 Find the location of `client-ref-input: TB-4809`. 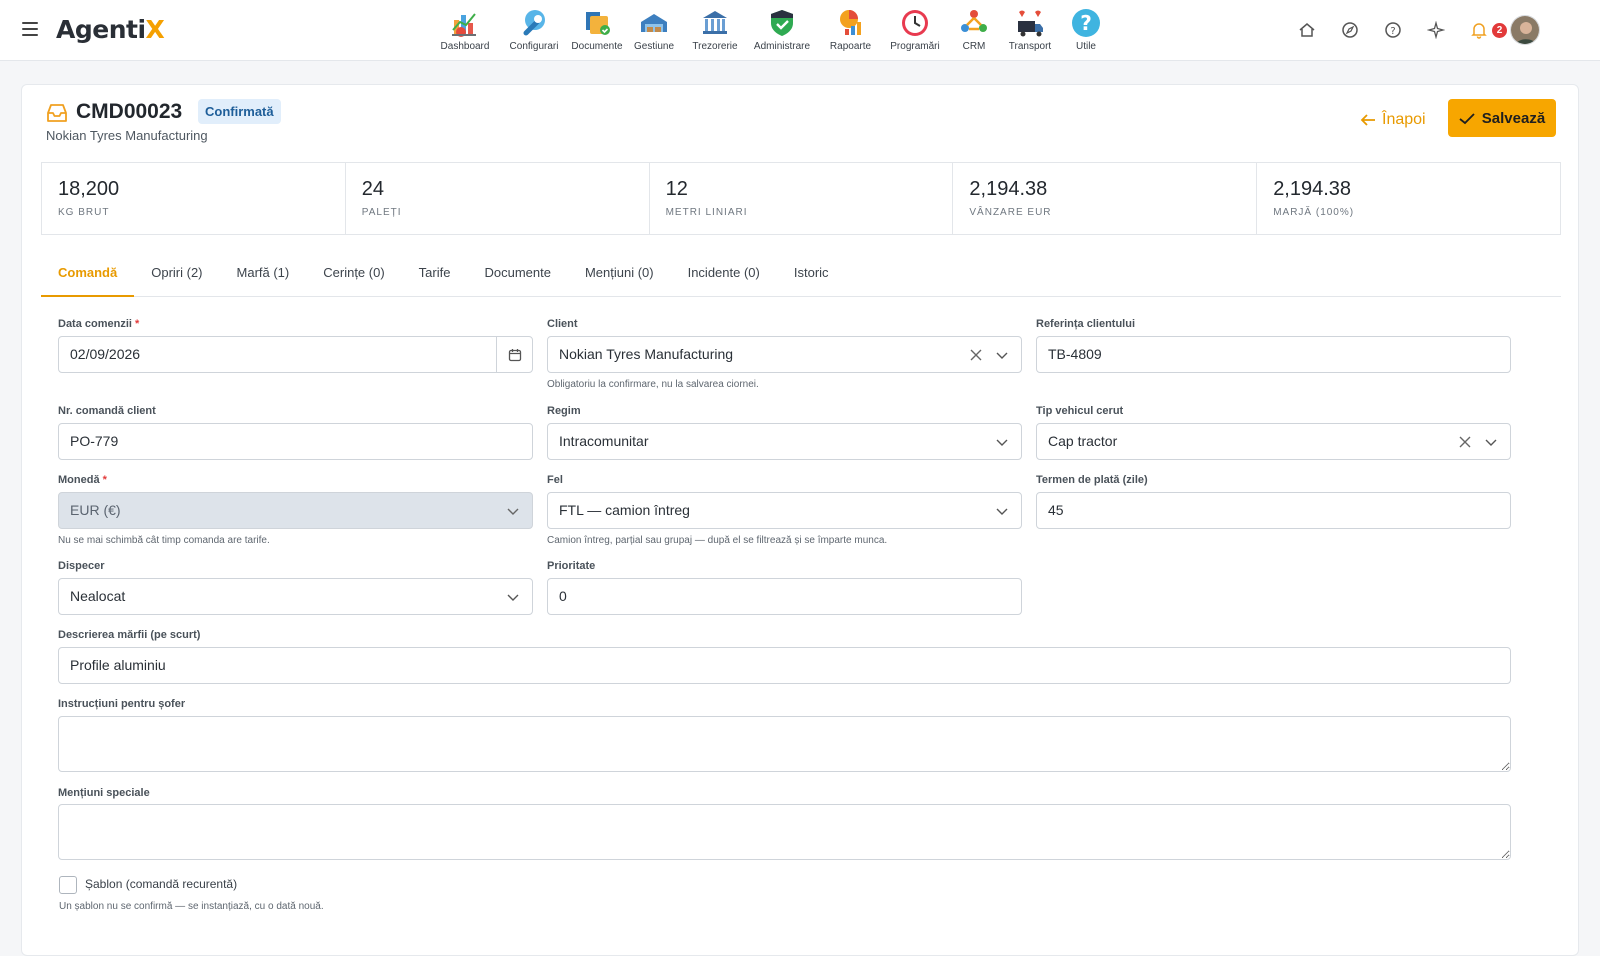

client-ref-input: TB-4809 is located at coordinates (1273, 354).